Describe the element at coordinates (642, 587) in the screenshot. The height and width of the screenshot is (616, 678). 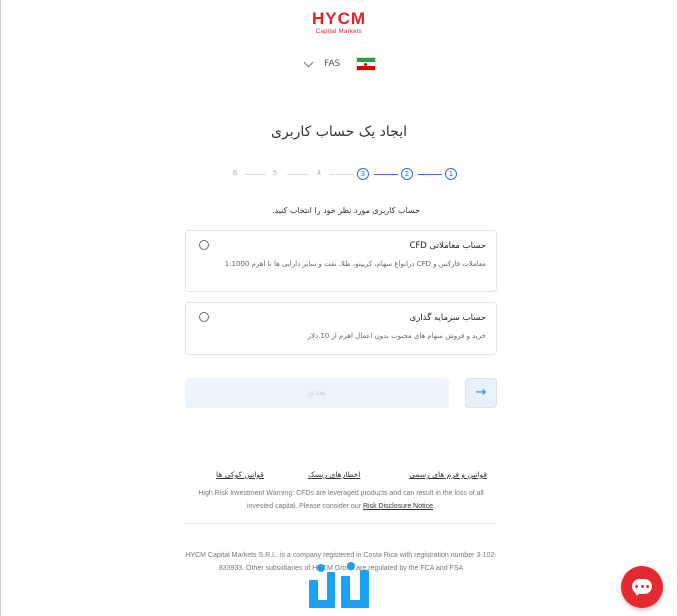
I see `chat-button` at that location.